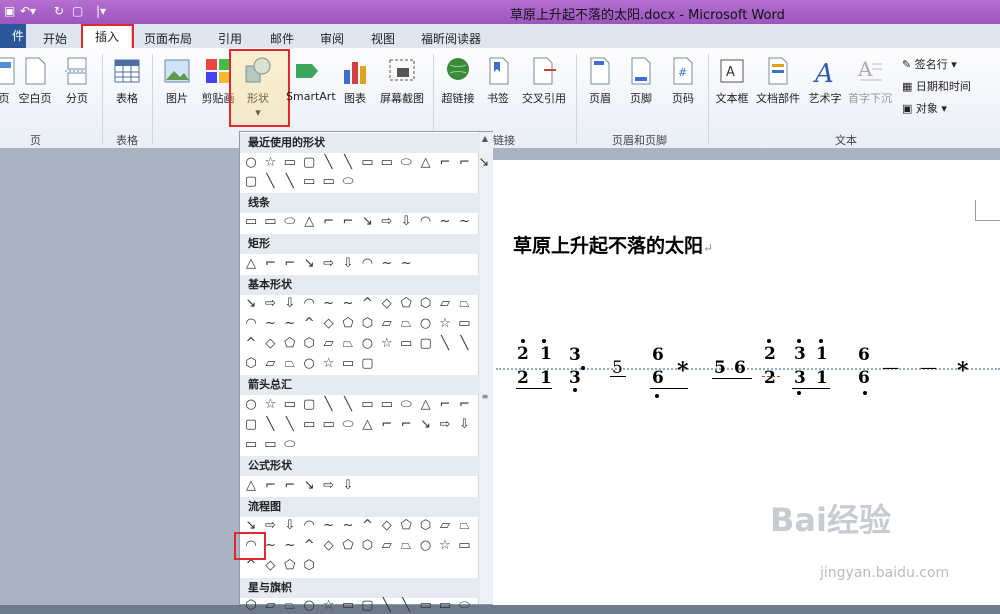 The height and width of the screenshot is (614, 1000). I want to click on redo-icon: ↻, so click(59, 11).